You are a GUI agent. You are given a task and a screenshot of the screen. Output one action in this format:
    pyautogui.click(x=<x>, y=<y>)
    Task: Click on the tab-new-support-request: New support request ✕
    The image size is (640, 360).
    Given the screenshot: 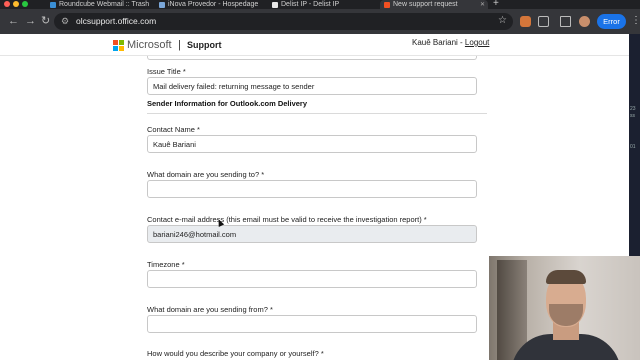 What is the action you would take?
    pyautogui.click(x=434, y=4)
    